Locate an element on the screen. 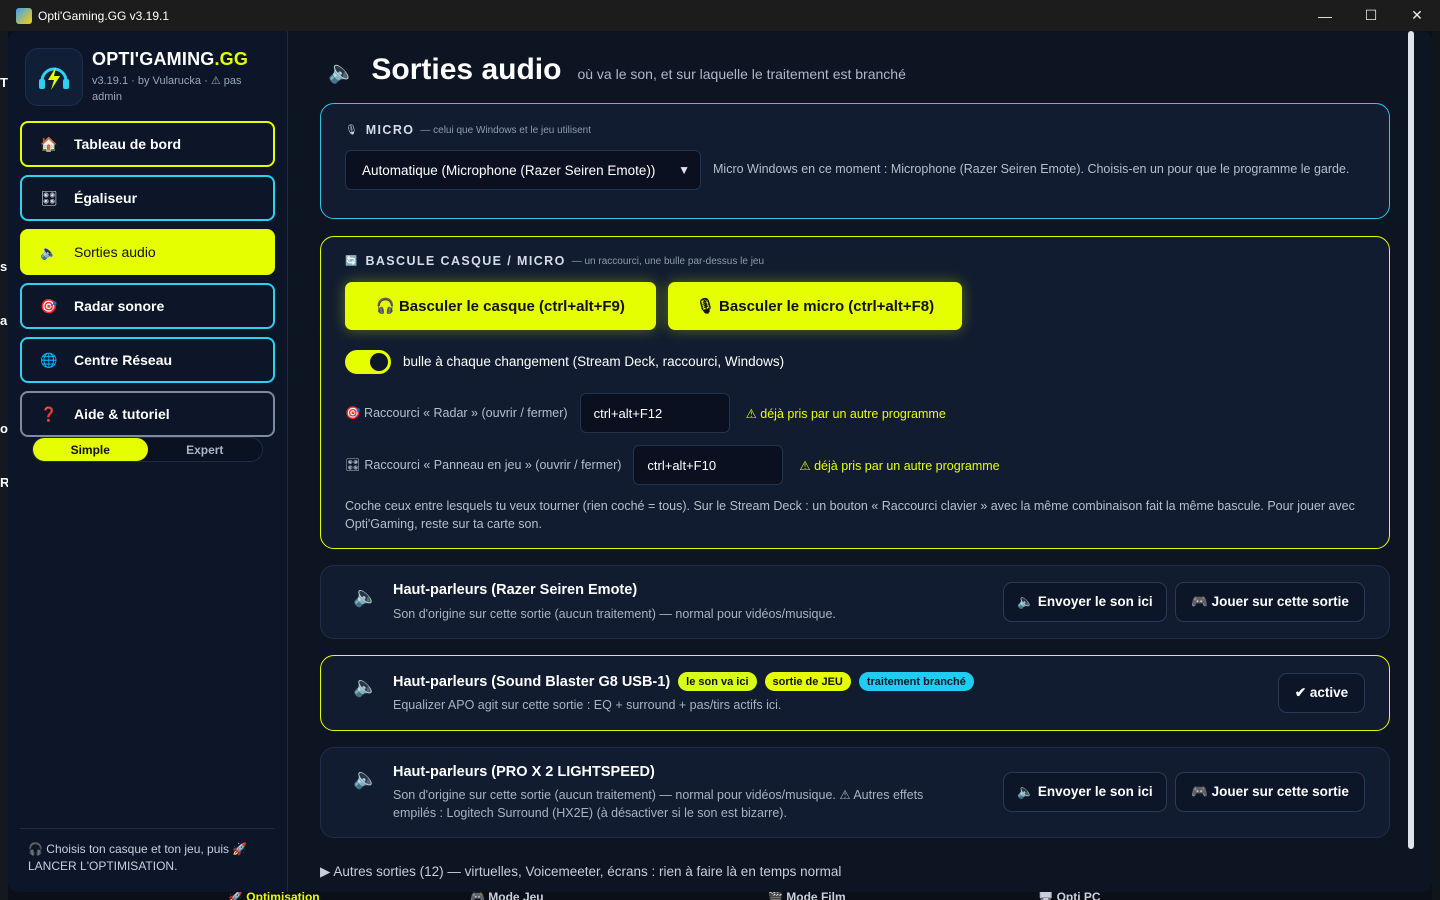  nav-item-label: Égaliseur is located at coordinates (106, 198).